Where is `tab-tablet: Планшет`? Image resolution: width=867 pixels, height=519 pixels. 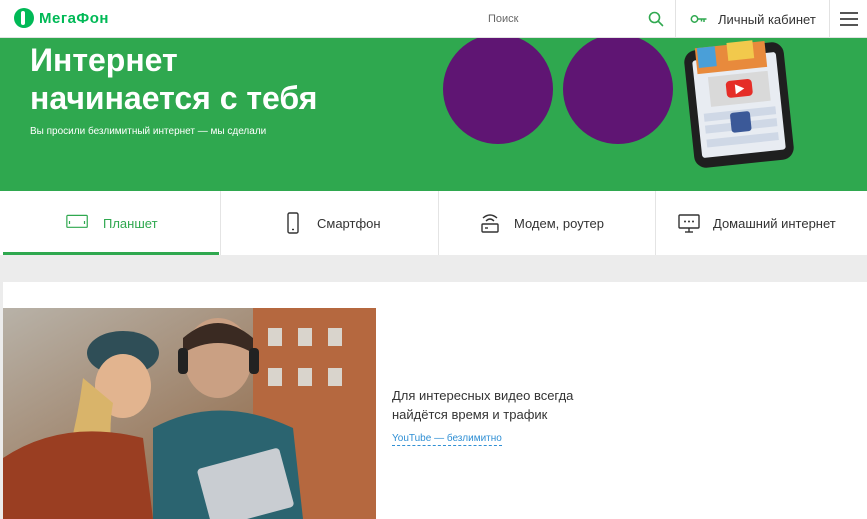 tab-tablet: Планшет is located at coordinates (110, 223).